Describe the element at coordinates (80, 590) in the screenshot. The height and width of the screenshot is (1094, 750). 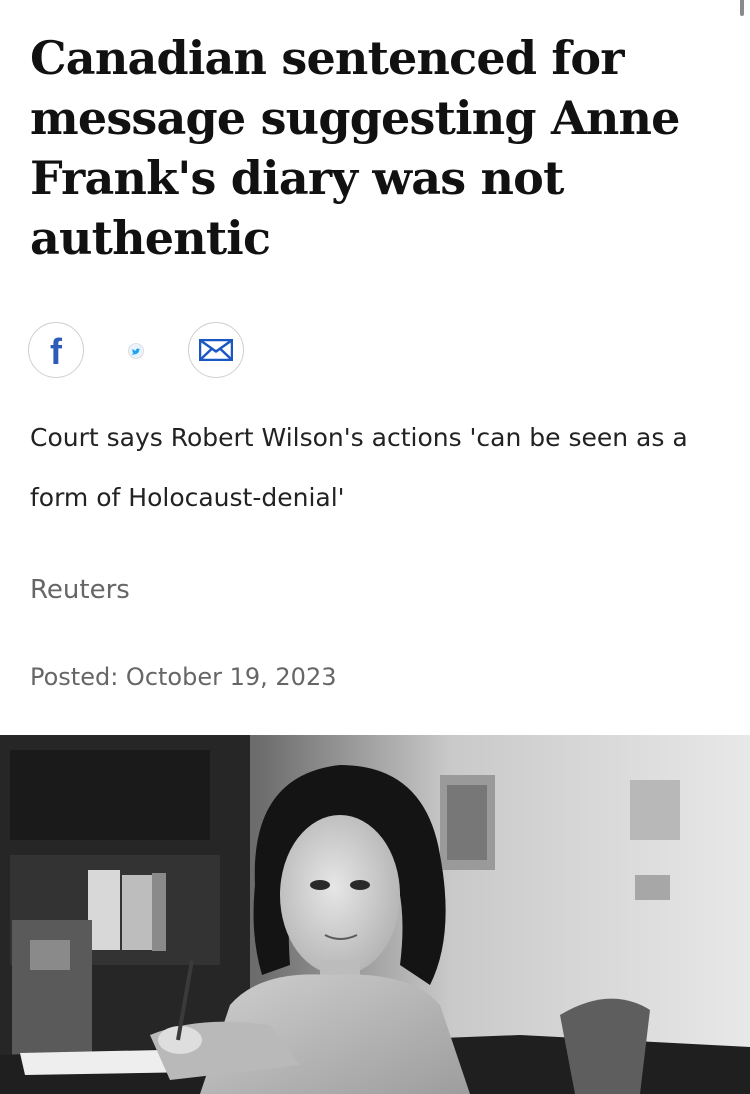
I see `article-byline: Reuters` at that location.